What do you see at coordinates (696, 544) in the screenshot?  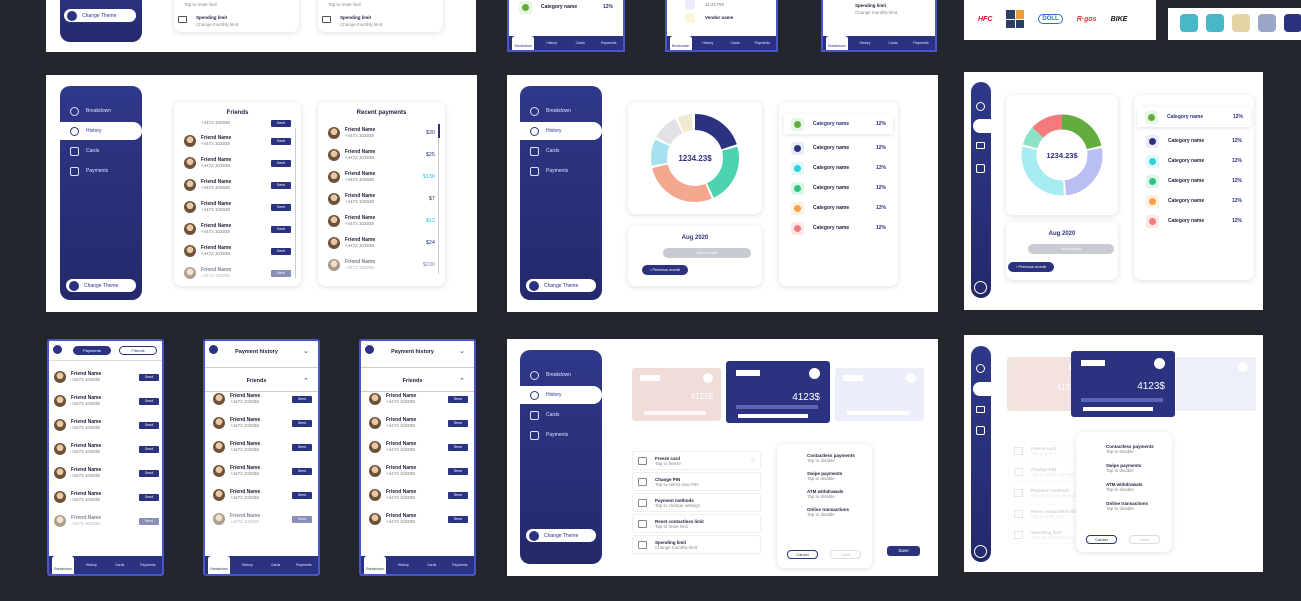 I see `spending-limit-option: Spending limit Change monthly limit` at bounding box center [696, 544].